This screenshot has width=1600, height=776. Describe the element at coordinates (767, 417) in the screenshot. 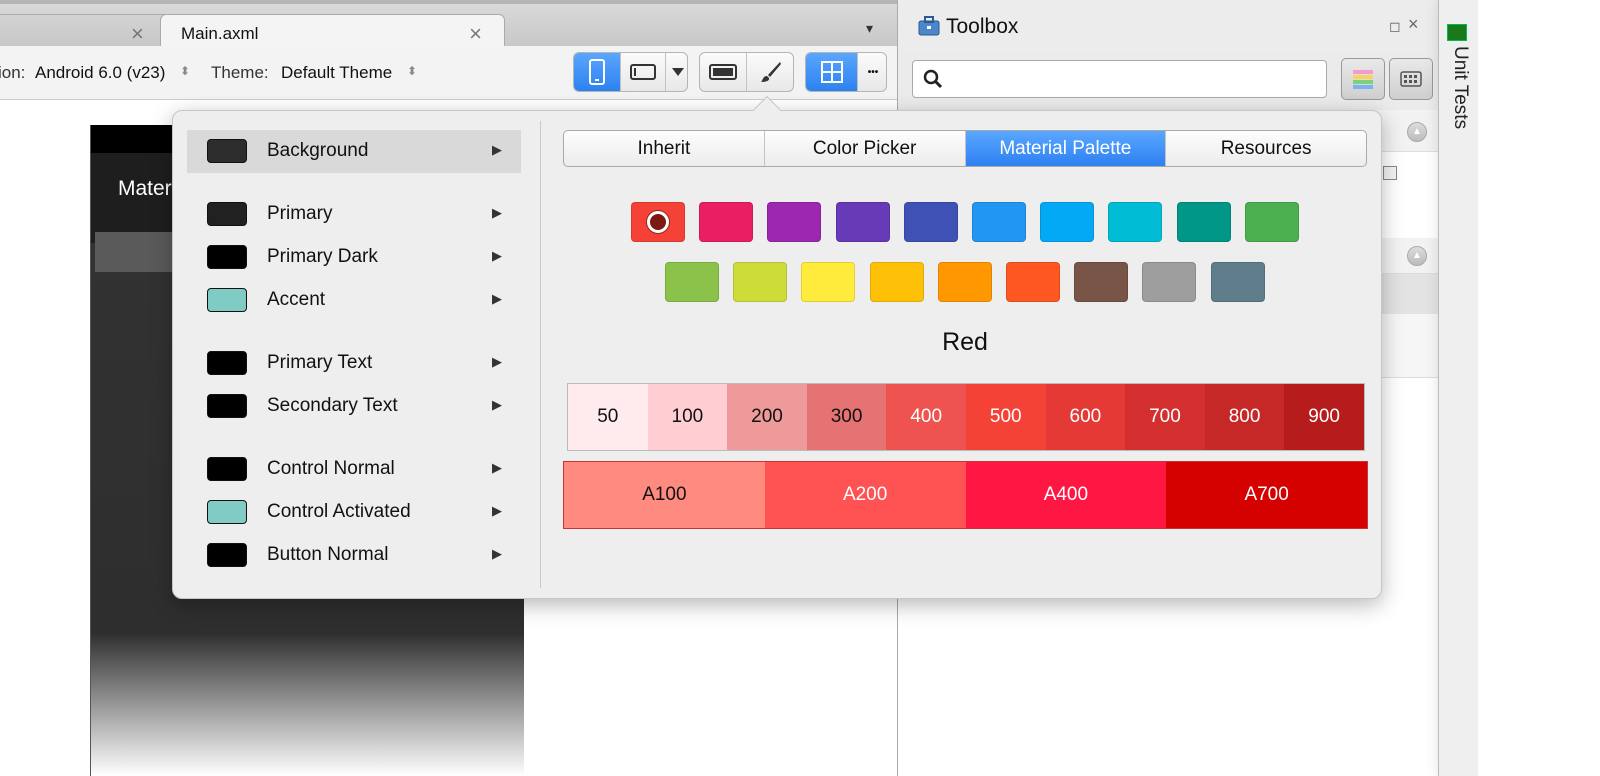

I see `shade-200: 200` at that location.